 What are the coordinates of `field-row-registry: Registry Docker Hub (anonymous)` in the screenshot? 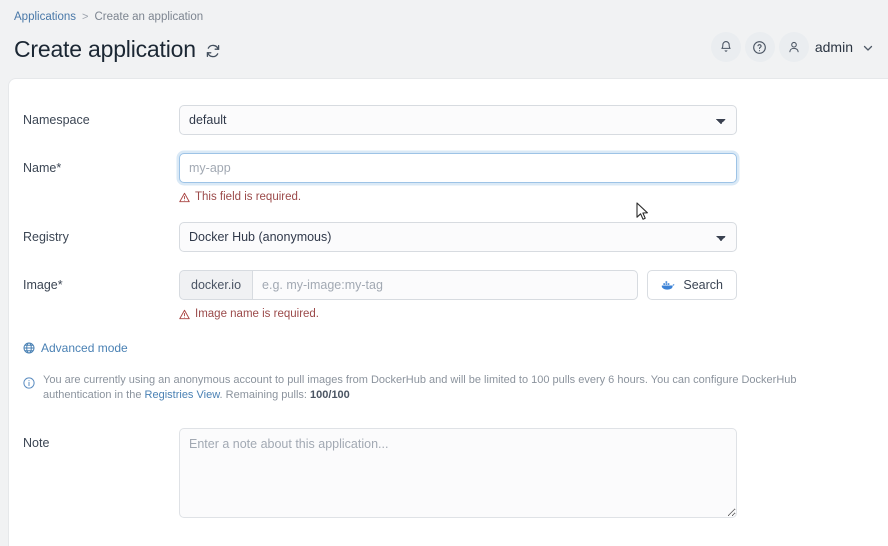 It's located at (448, 237).